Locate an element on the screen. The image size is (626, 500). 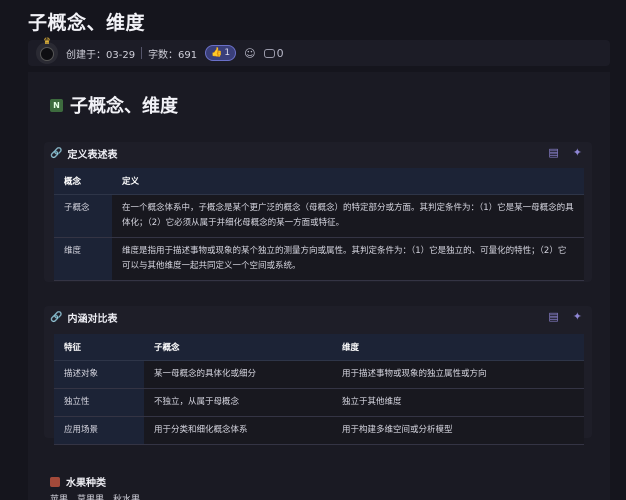
table-cell: 用于分类和细化概念体系 is located at coordinates (238, 430).